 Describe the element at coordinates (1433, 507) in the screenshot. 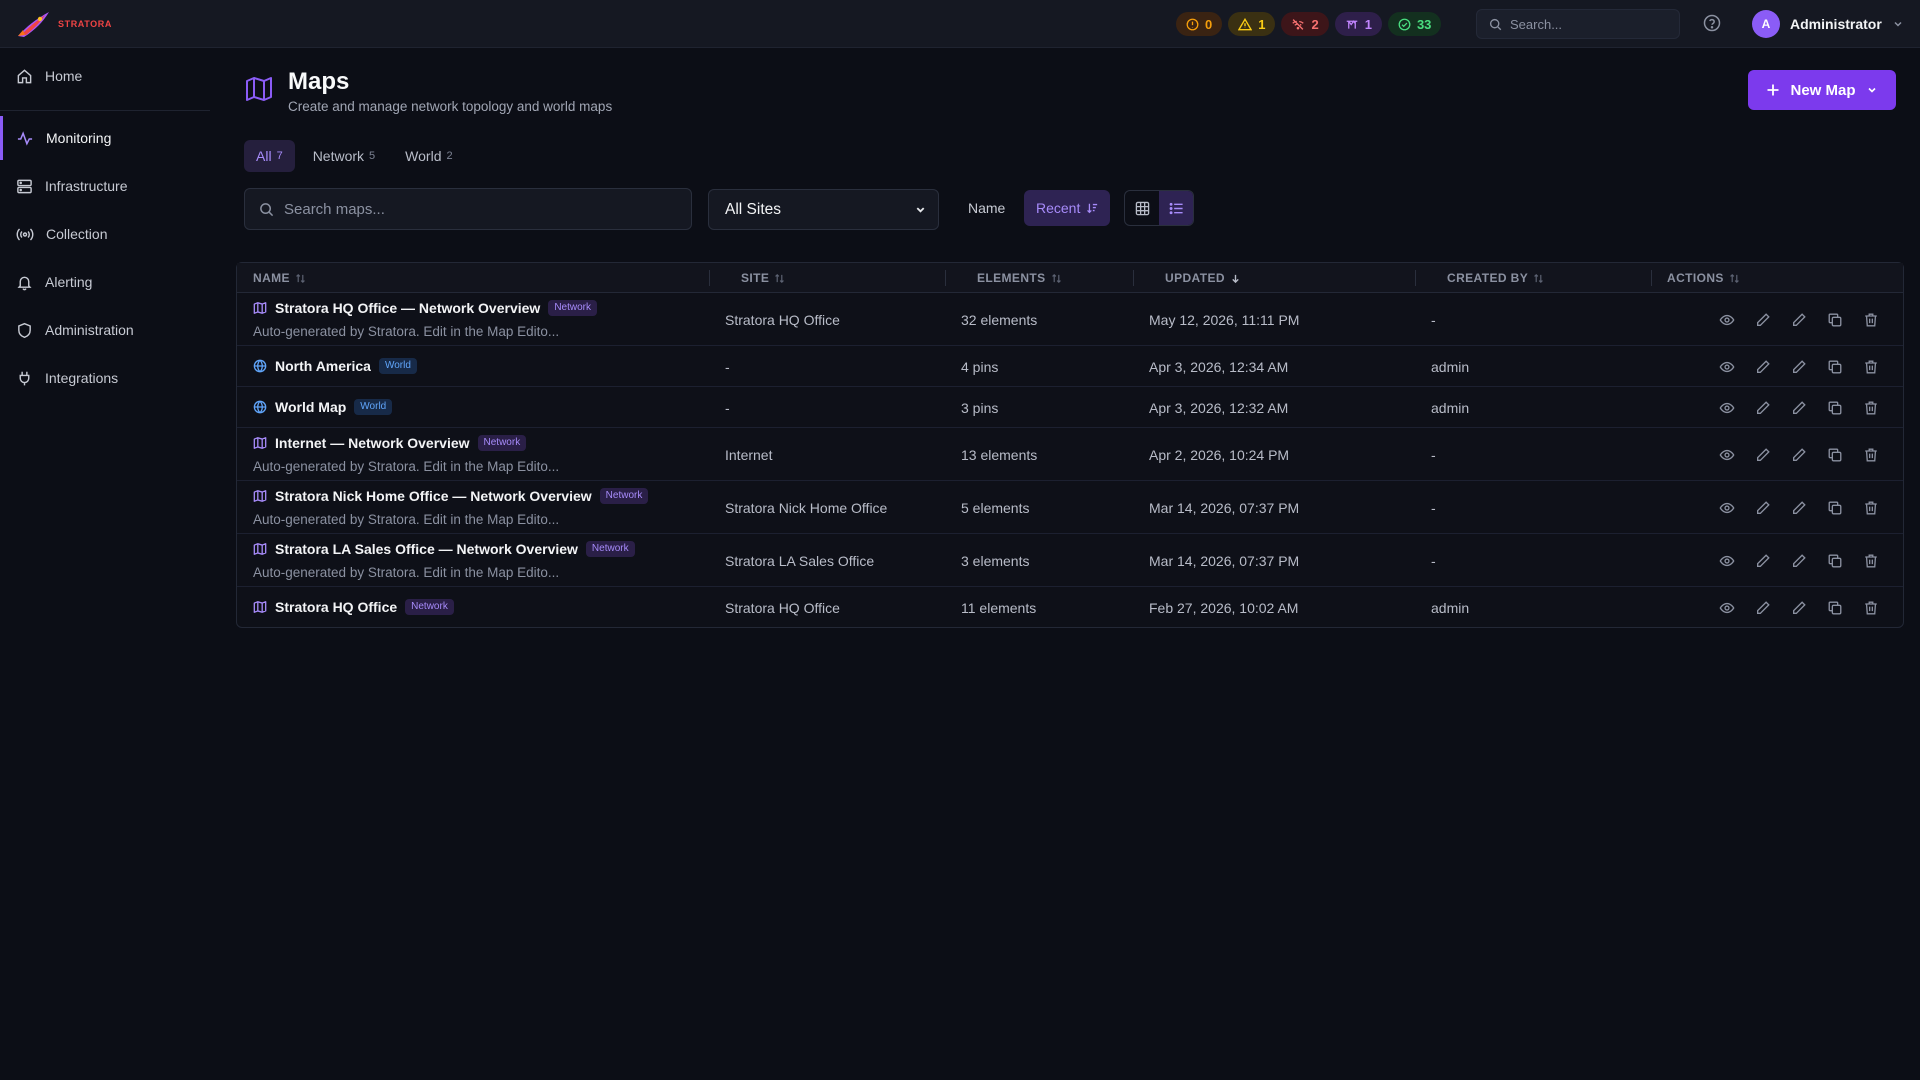

I see `created-by-cell: -` at that location.